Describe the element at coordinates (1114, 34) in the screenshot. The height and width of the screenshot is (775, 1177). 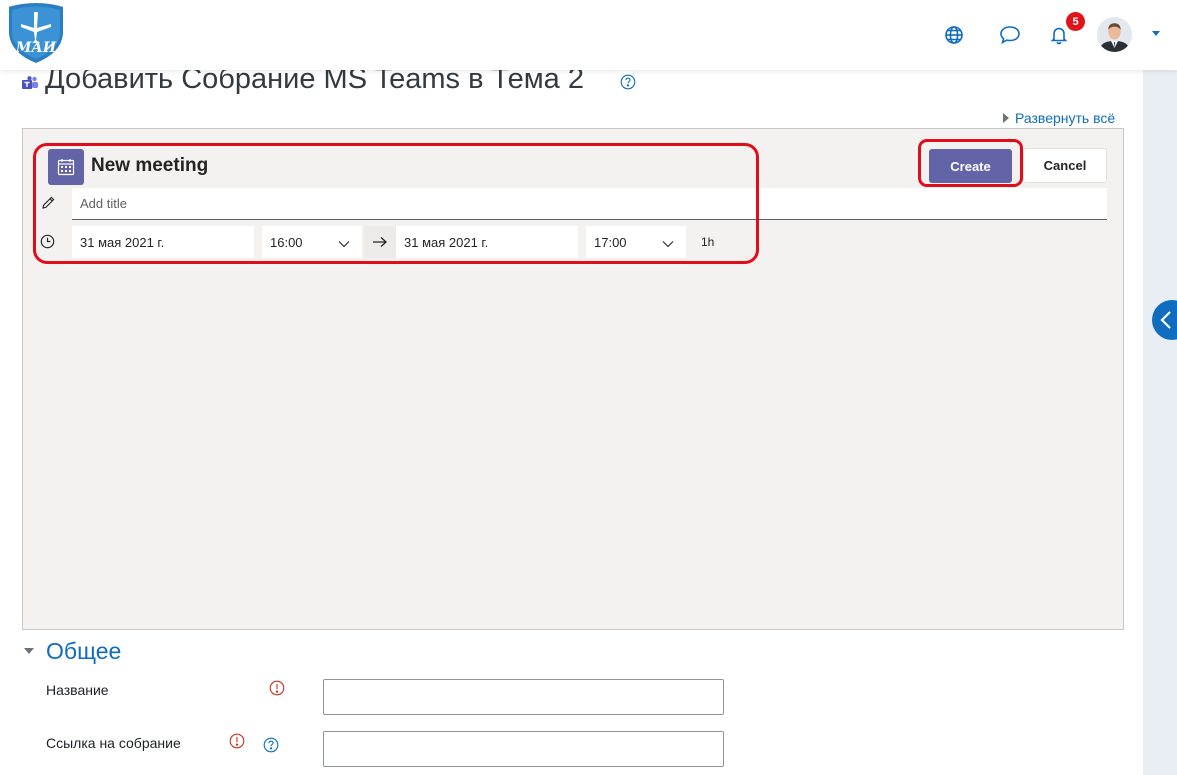
I see `user-avatar` at that location.